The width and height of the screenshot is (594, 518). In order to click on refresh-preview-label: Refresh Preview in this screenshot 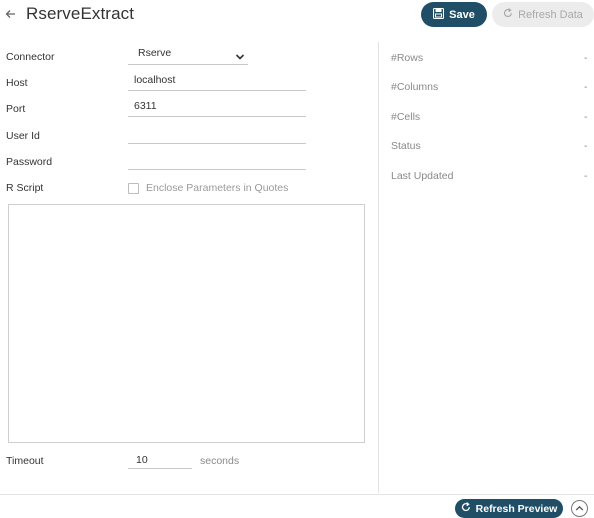, I will do `click(516, 508)`.